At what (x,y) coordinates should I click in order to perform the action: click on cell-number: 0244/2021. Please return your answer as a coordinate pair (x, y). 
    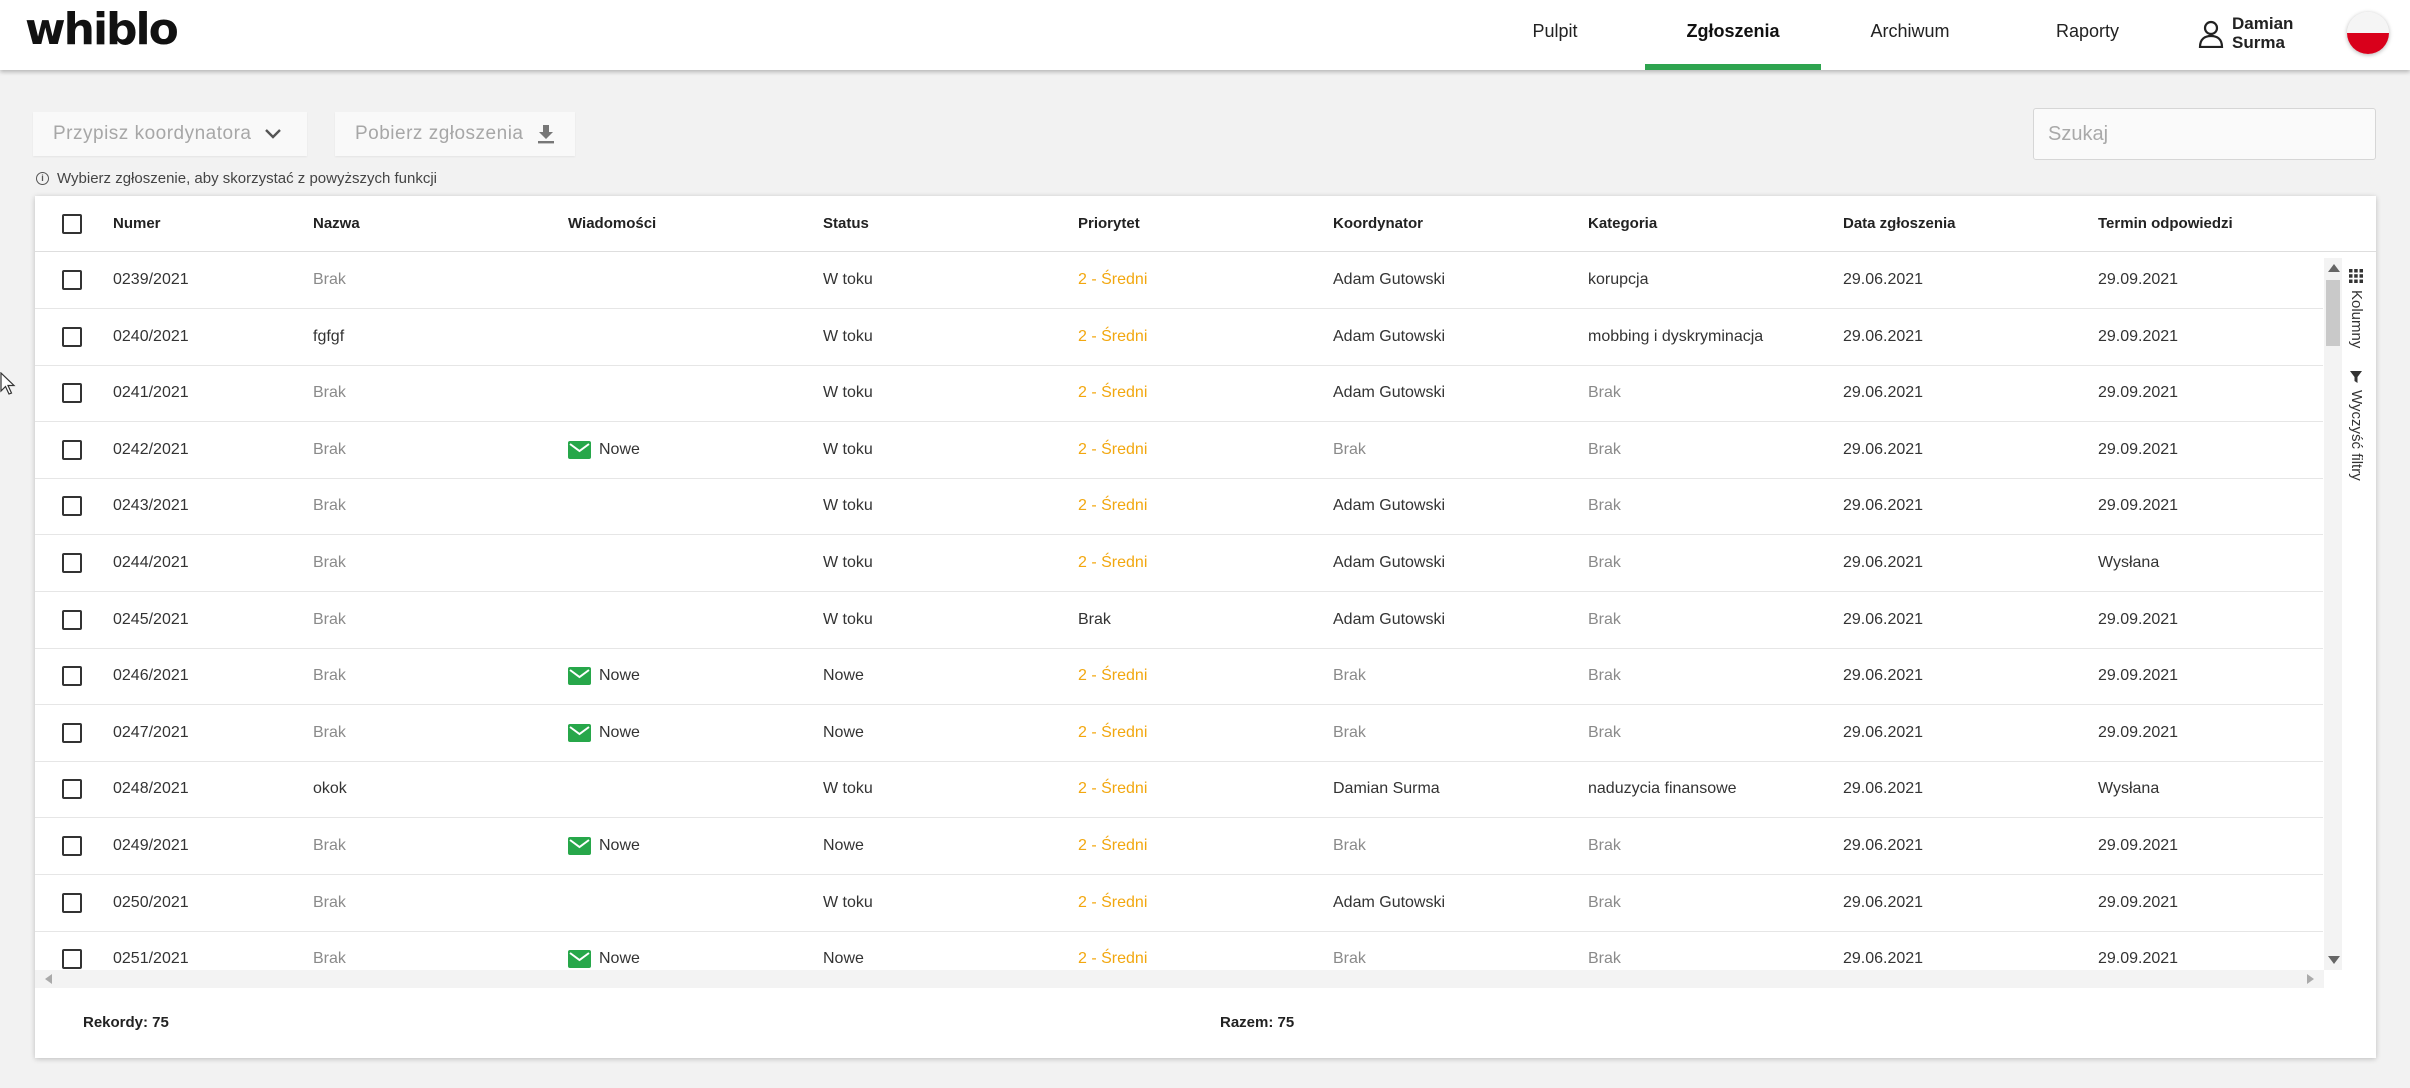
    Looking at the image, I should click on (151, 562).